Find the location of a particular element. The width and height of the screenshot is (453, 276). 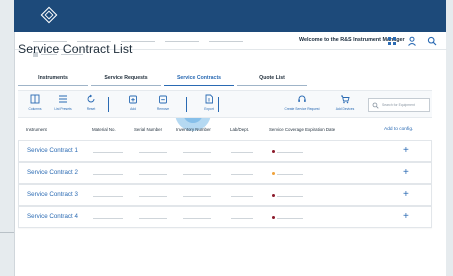

column-header-lab-dept: Lab/Dept. is located at coordinates (239, 129).